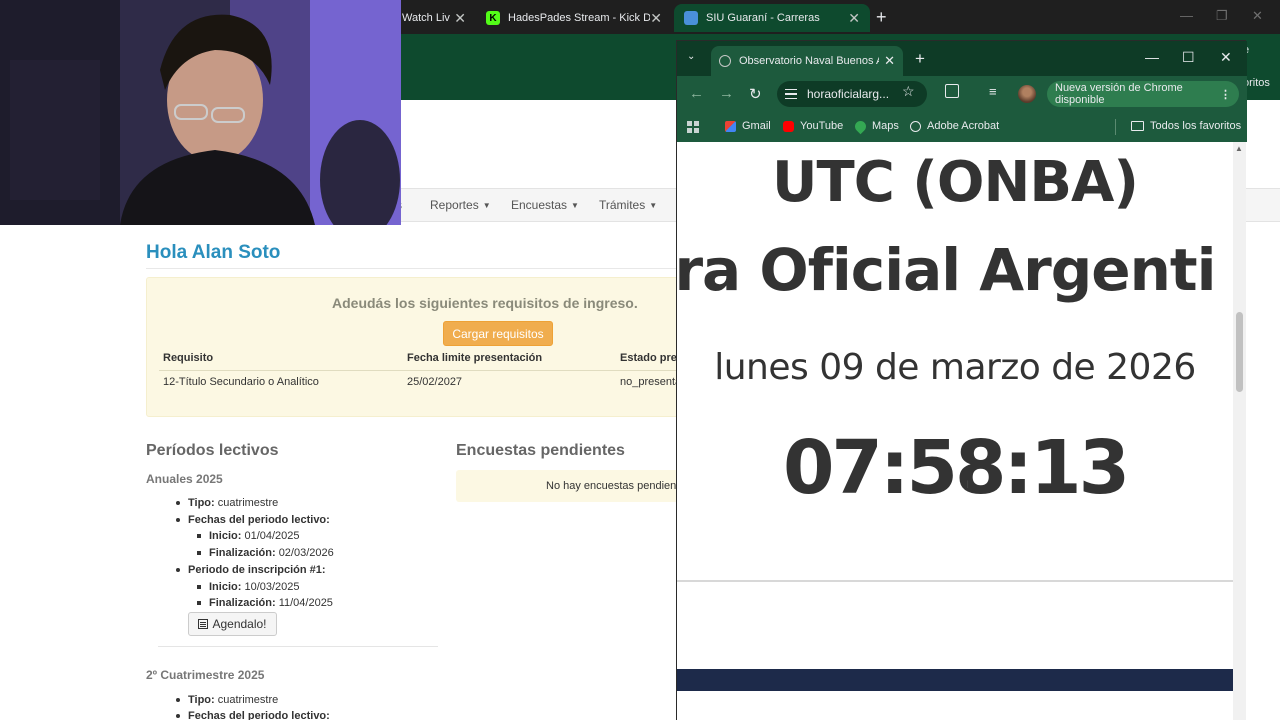 This screenshot has width=1280, height=720. What do you see at coordinates (725, 61) in the screenshot?
I see `globe-icon` at bounding box center [725, 61].